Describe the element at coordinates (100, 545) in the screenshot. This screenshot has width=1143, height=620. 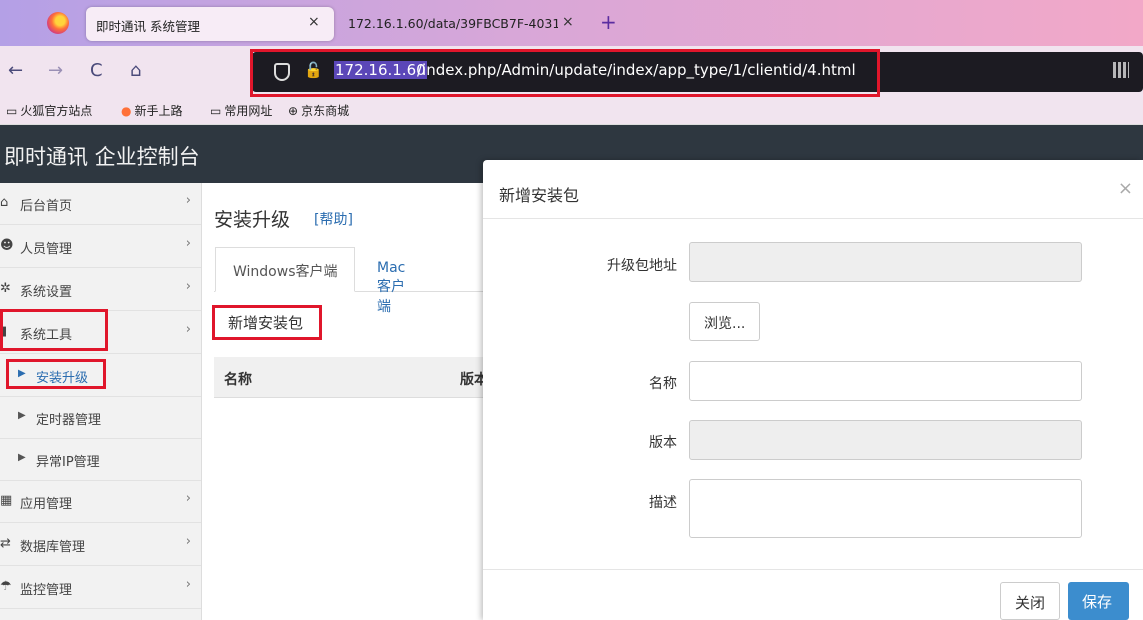
I see `sidebar-item-database: ⇄ 数据库管理 ›` at that location.